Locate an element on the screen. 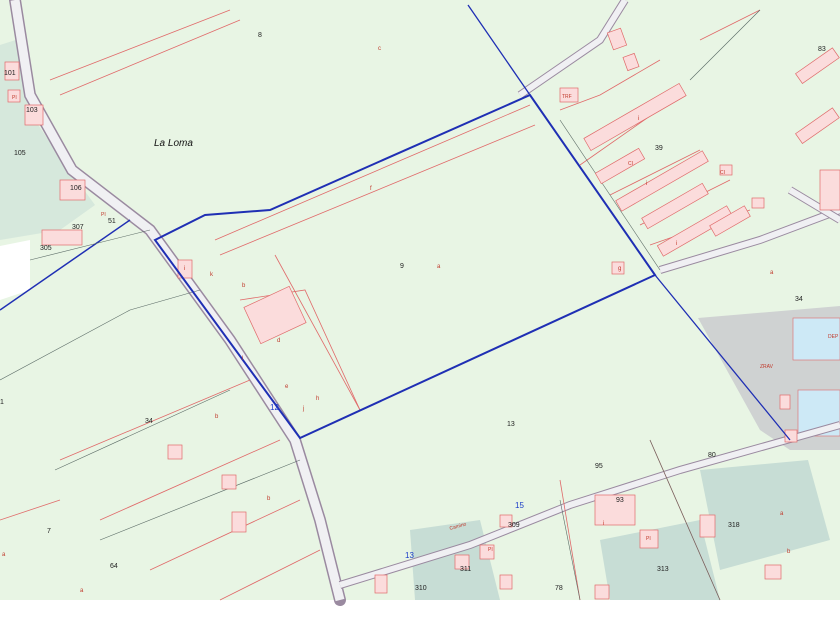 Image resolution: width=840 pixels, height=635 pixels. parcel-number: 8 is located at coordinates (260, 35).